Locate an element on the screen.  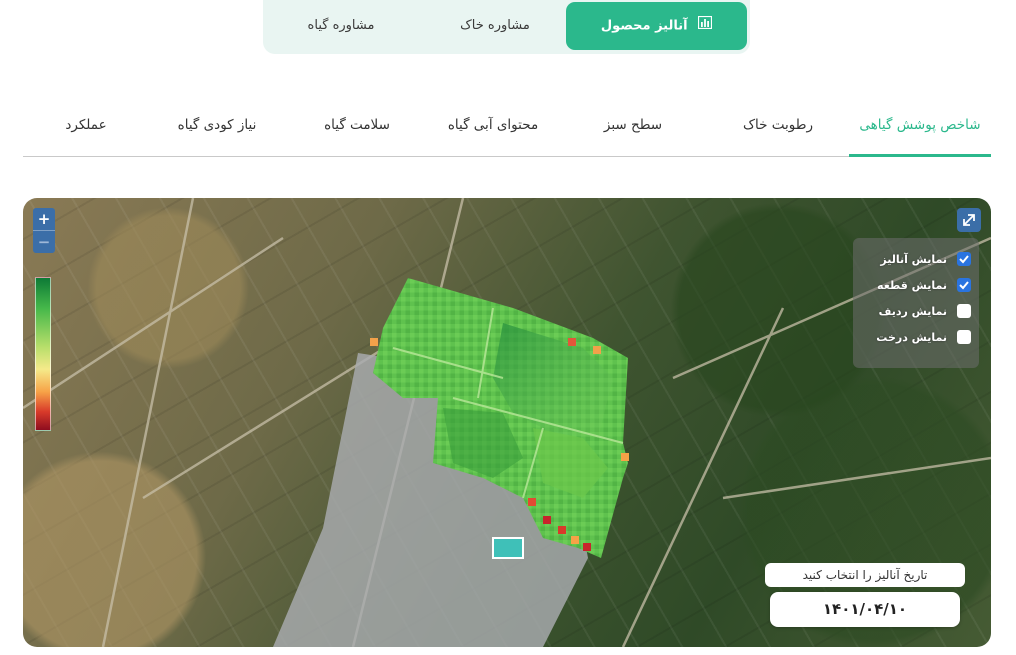
top-segmented-nav: مشاوره گیاه مشاوره خاک آنالیز محصول is located at coordinates (506, 27).